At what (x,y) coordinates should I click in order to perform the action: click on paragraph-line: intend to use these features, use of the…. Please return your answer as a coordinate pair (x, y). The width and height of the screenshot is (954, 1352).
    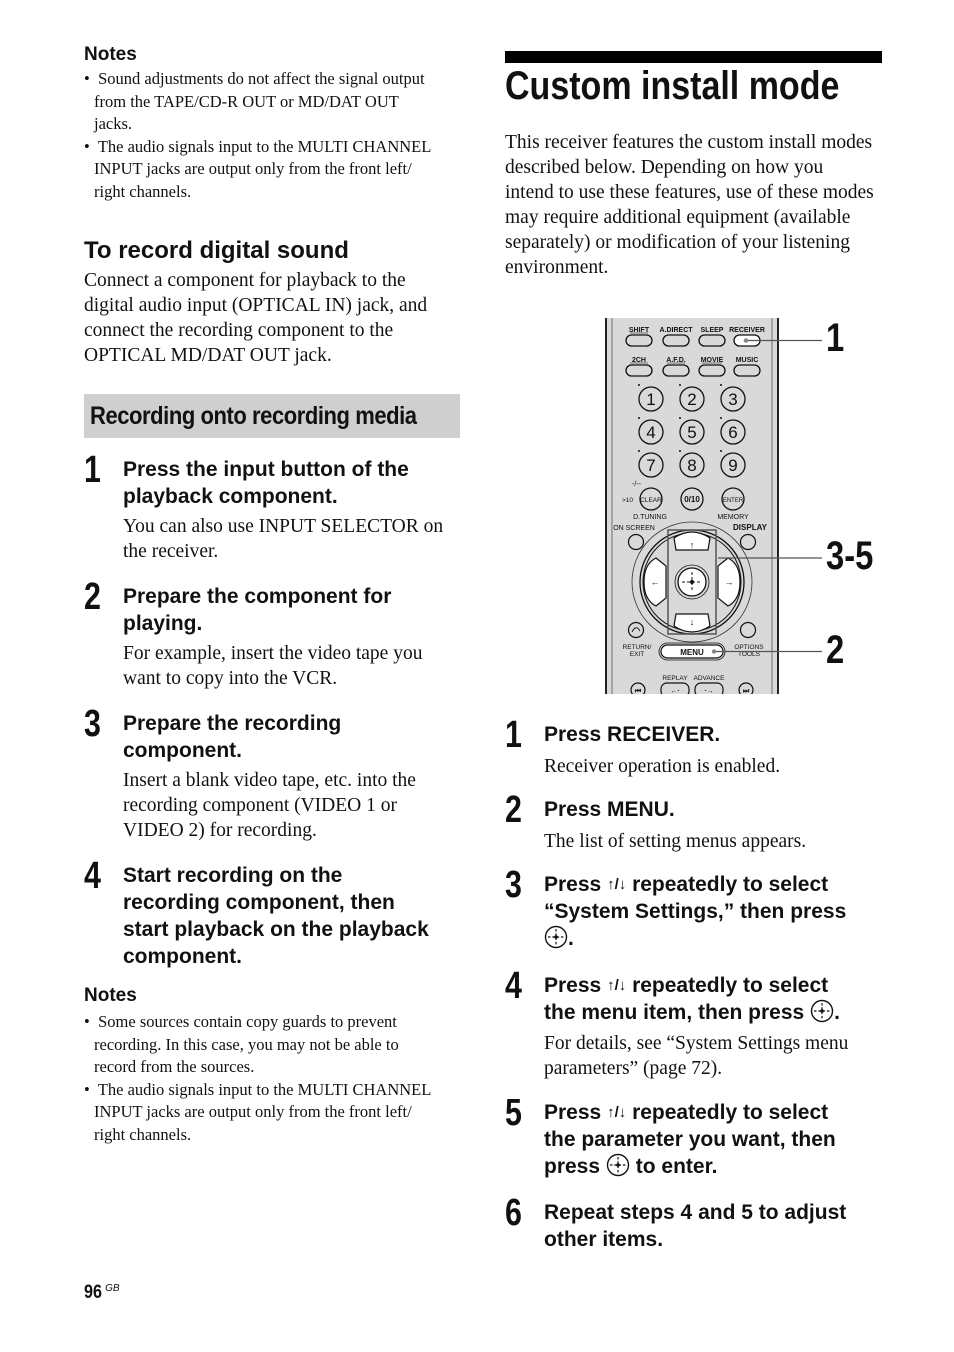
    Looking at the image, I should click on (689, 192).